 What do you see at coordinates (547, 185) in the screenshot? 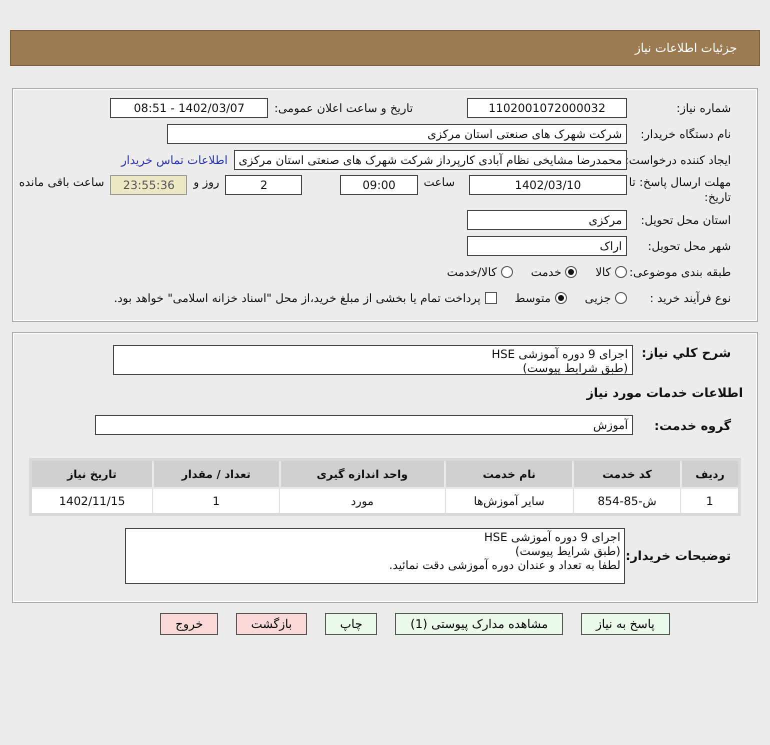
I see `deadline-date-field: 1402/03/10` at bounding box center [547, 185].